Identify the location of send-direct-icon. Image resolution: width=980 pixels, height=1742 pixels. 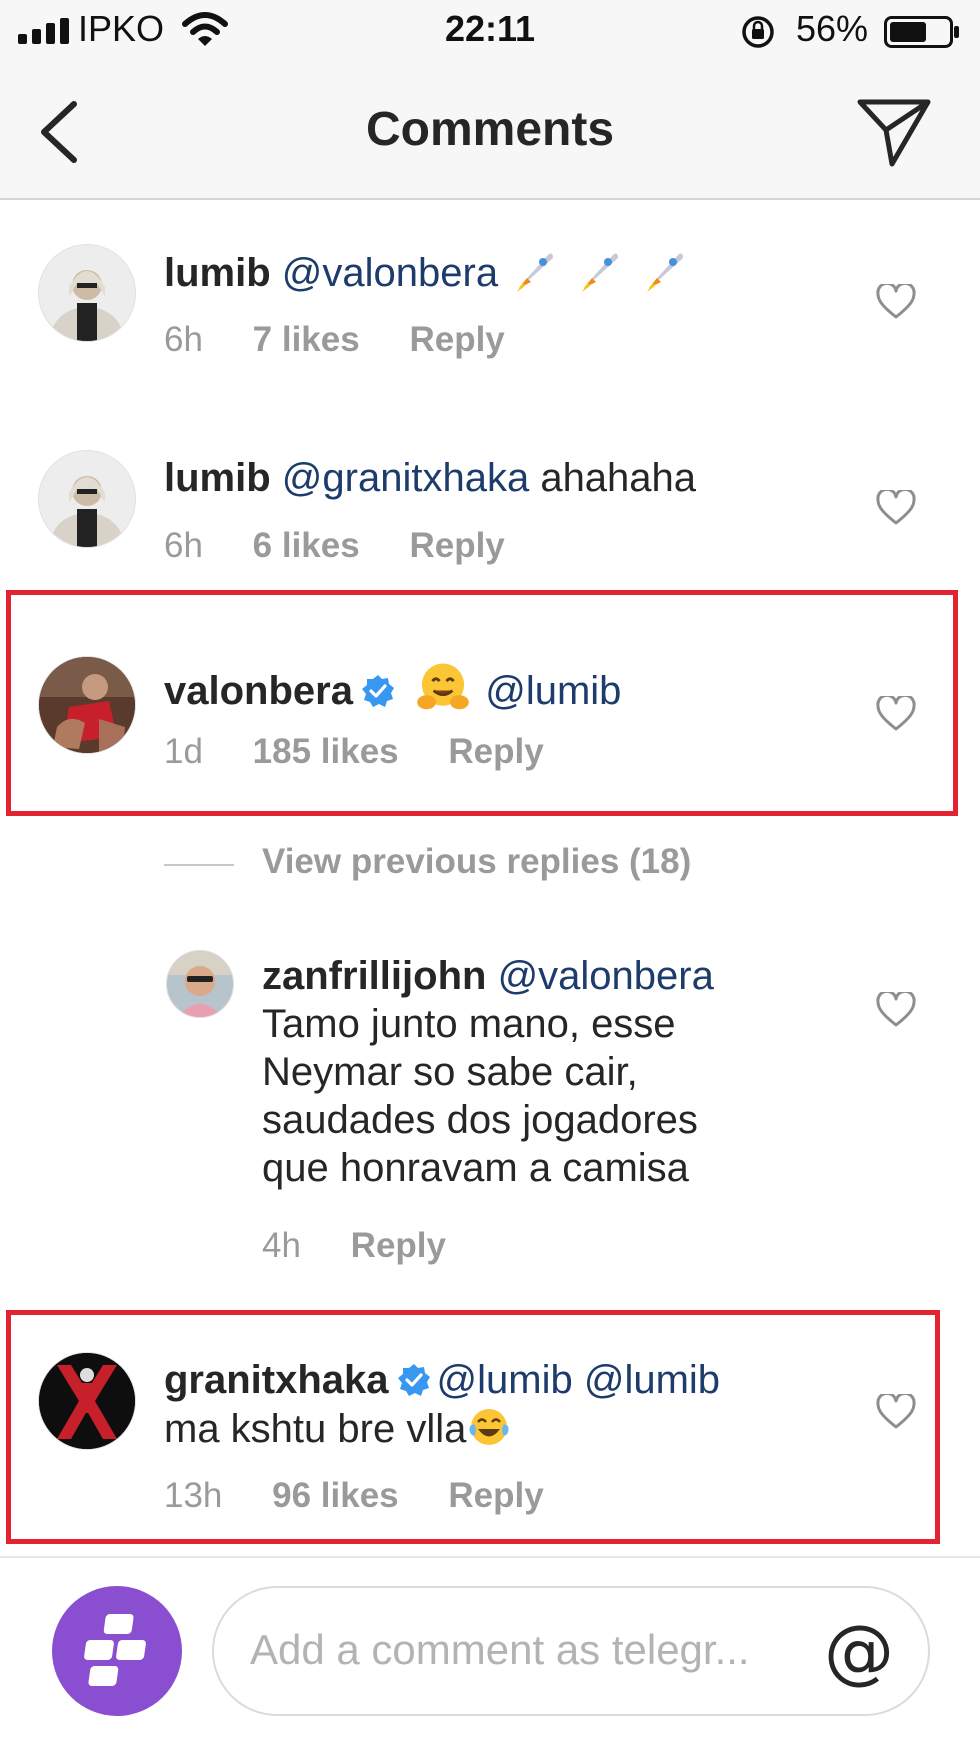
(894, 132).